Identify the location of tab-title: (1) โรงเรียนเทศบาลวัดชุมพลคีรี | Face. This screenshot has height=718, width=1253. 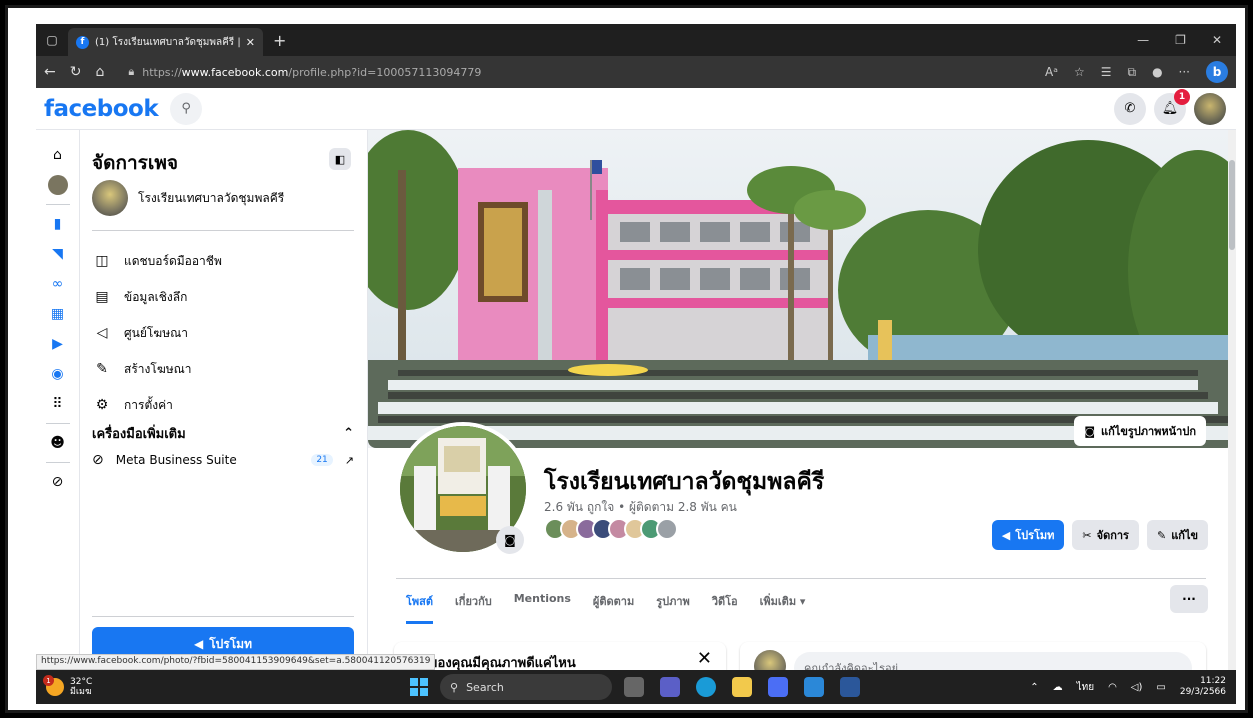
(167, 42).